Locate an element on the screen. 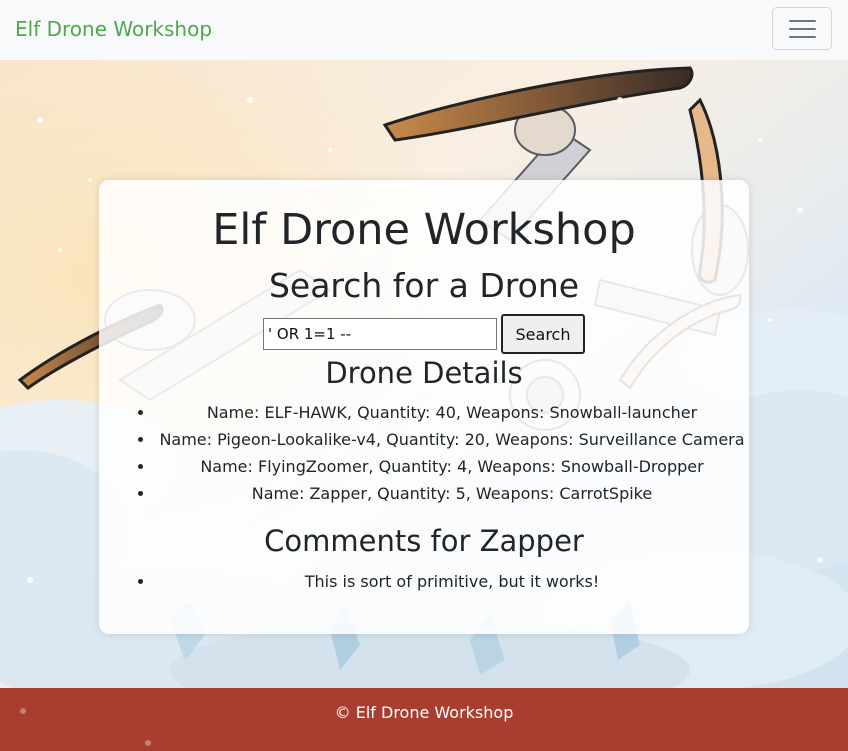  search-heading: Search for a Drone is located at coordinates (424, 285).